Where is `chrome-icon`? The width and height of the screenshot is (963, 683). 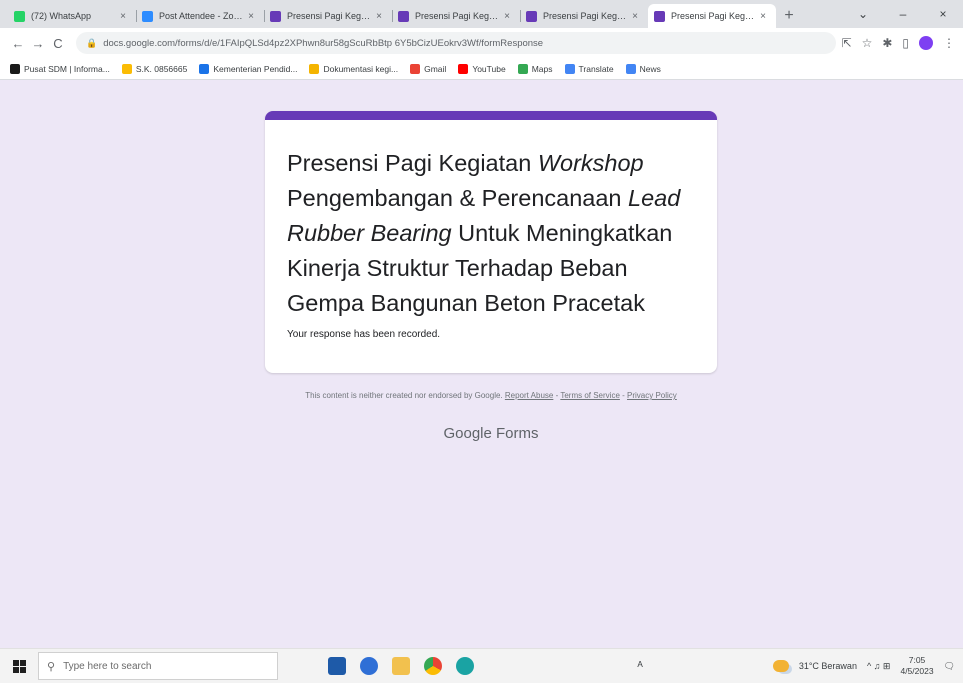 chrome-icon is located at coordinates (433, 666).